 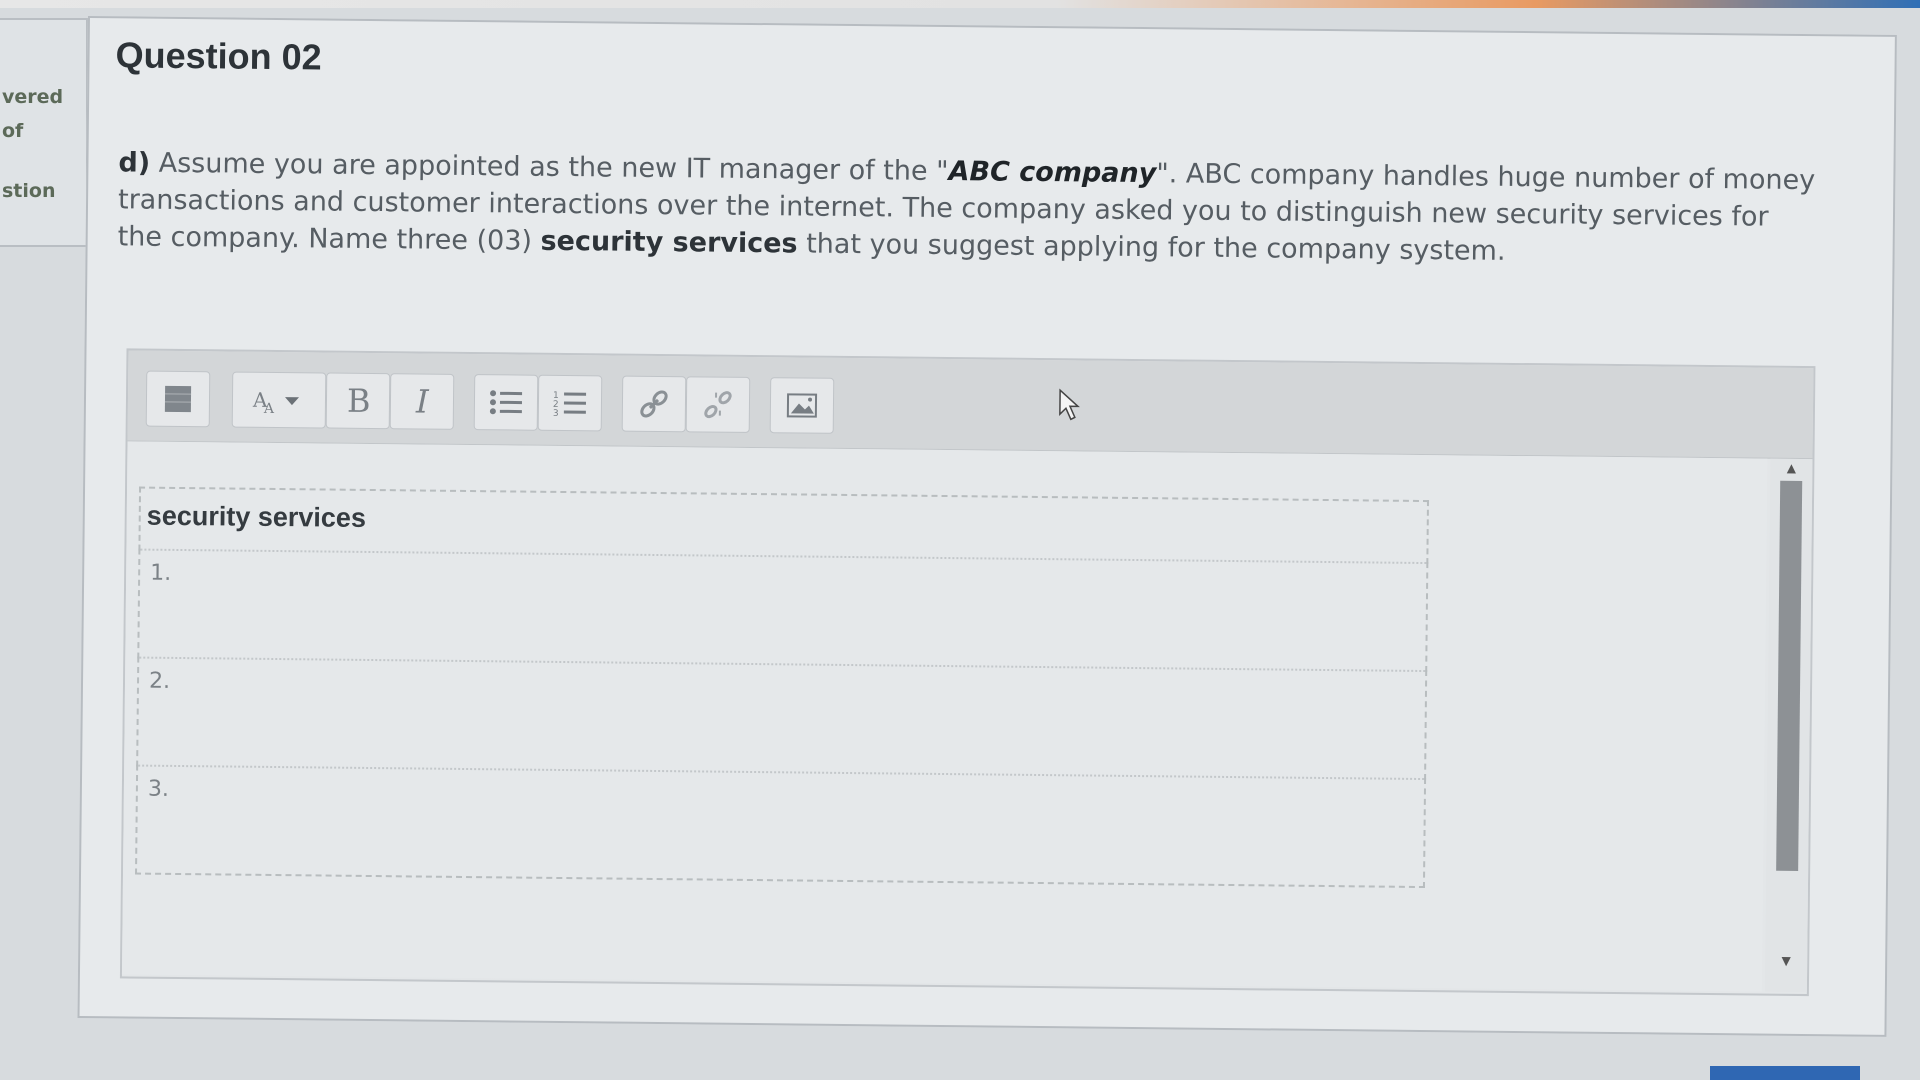 What do you see at coordinates (1052, 173) in the screenshot?
I see `company-name: ABC company` at bounding box center [1052, 173].